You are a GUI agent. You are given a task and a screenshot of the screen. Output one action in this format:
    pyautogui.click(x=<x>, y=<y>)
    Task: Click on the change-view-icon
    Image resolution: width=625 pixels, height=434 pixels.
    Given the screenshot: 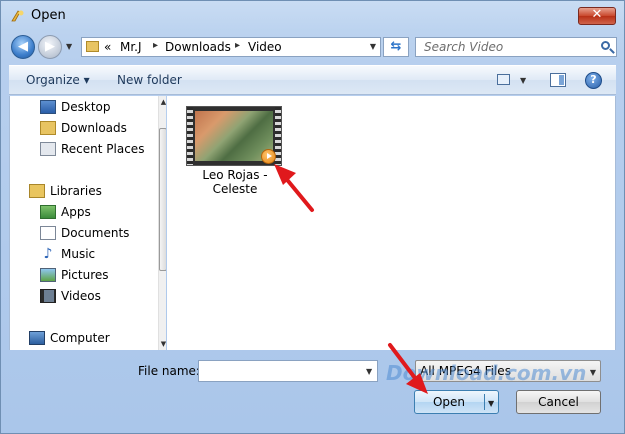 What is the action you would take?
    pyautogui.click(x=503, y=79)
    